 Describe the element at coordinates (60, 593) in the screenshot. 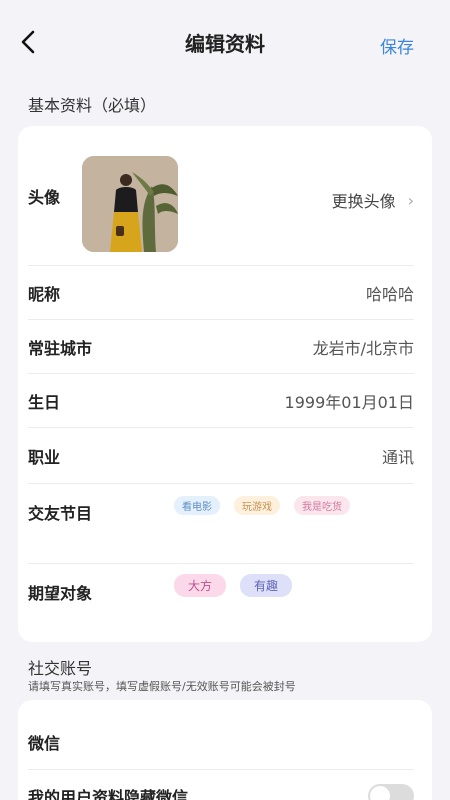

I see `expect-label: 期望对象` at that location.